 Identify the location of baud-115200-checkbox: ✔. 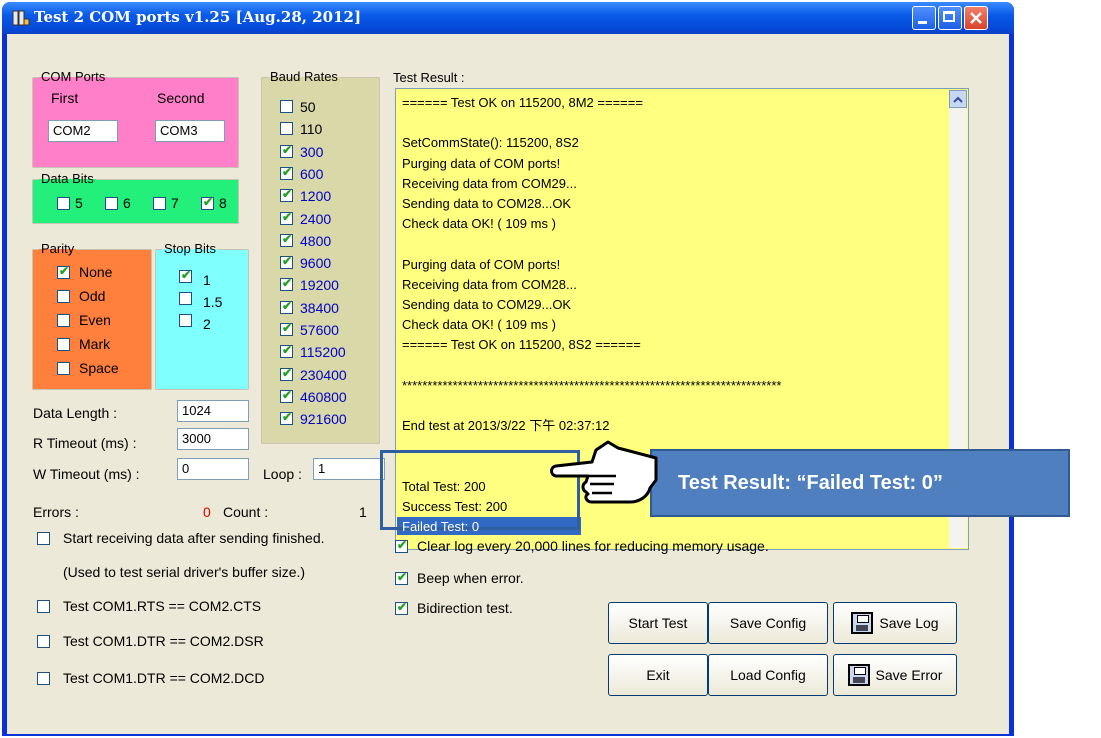
(286, 351).